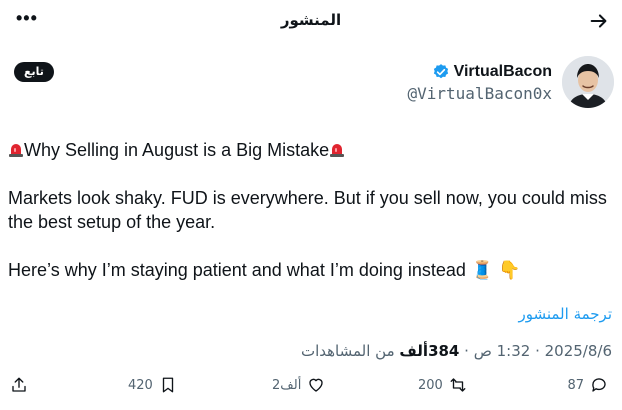 This screenshot has height=410, width=622. Describe the element at coordinates (495, 270) in the screenshot. I see `thread-emoji: 🧵 👇` at that location.